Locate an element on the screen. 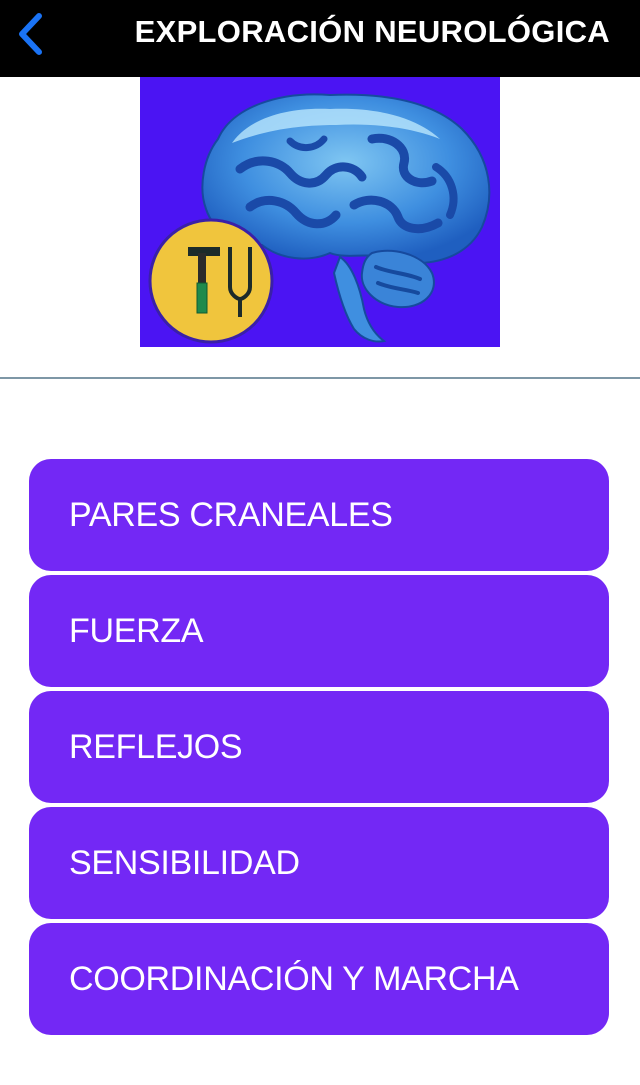 This screenshot has width=640, height=1085. menu-item-reflejos: REFLEJOS is located at coordinates (319, 747).